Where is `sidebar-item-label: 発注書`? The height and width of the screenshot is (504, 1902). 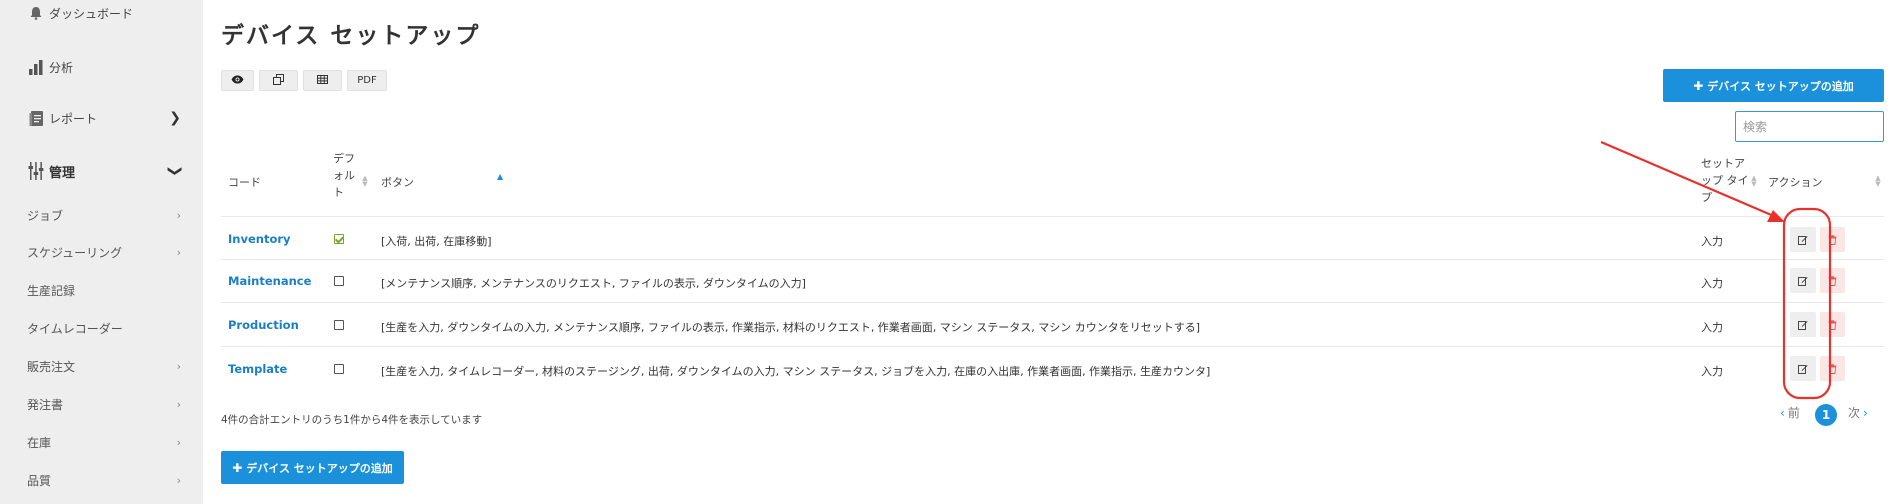
sidebar-item-label: 発注書 is located at coordinates (45, 404).